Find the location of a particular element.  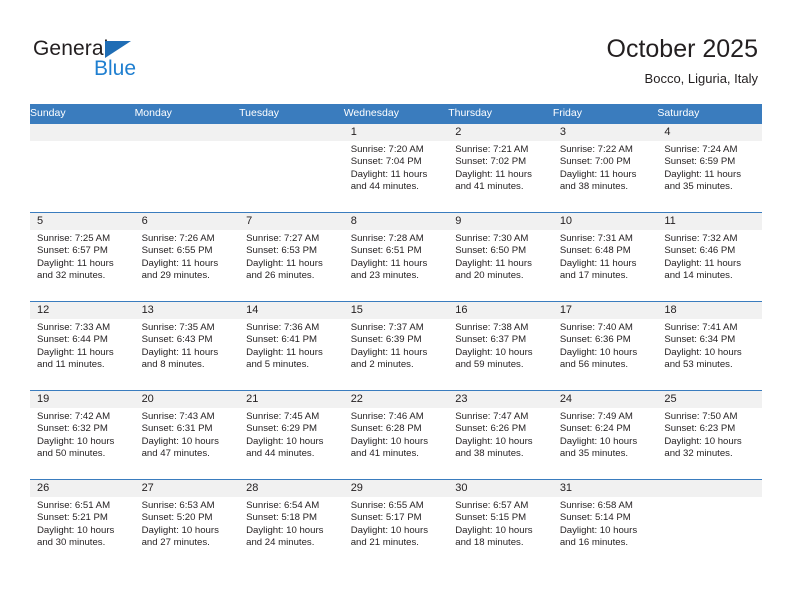

weekday-header-wednesday: Wednesday is located at coordinates (396, 114).